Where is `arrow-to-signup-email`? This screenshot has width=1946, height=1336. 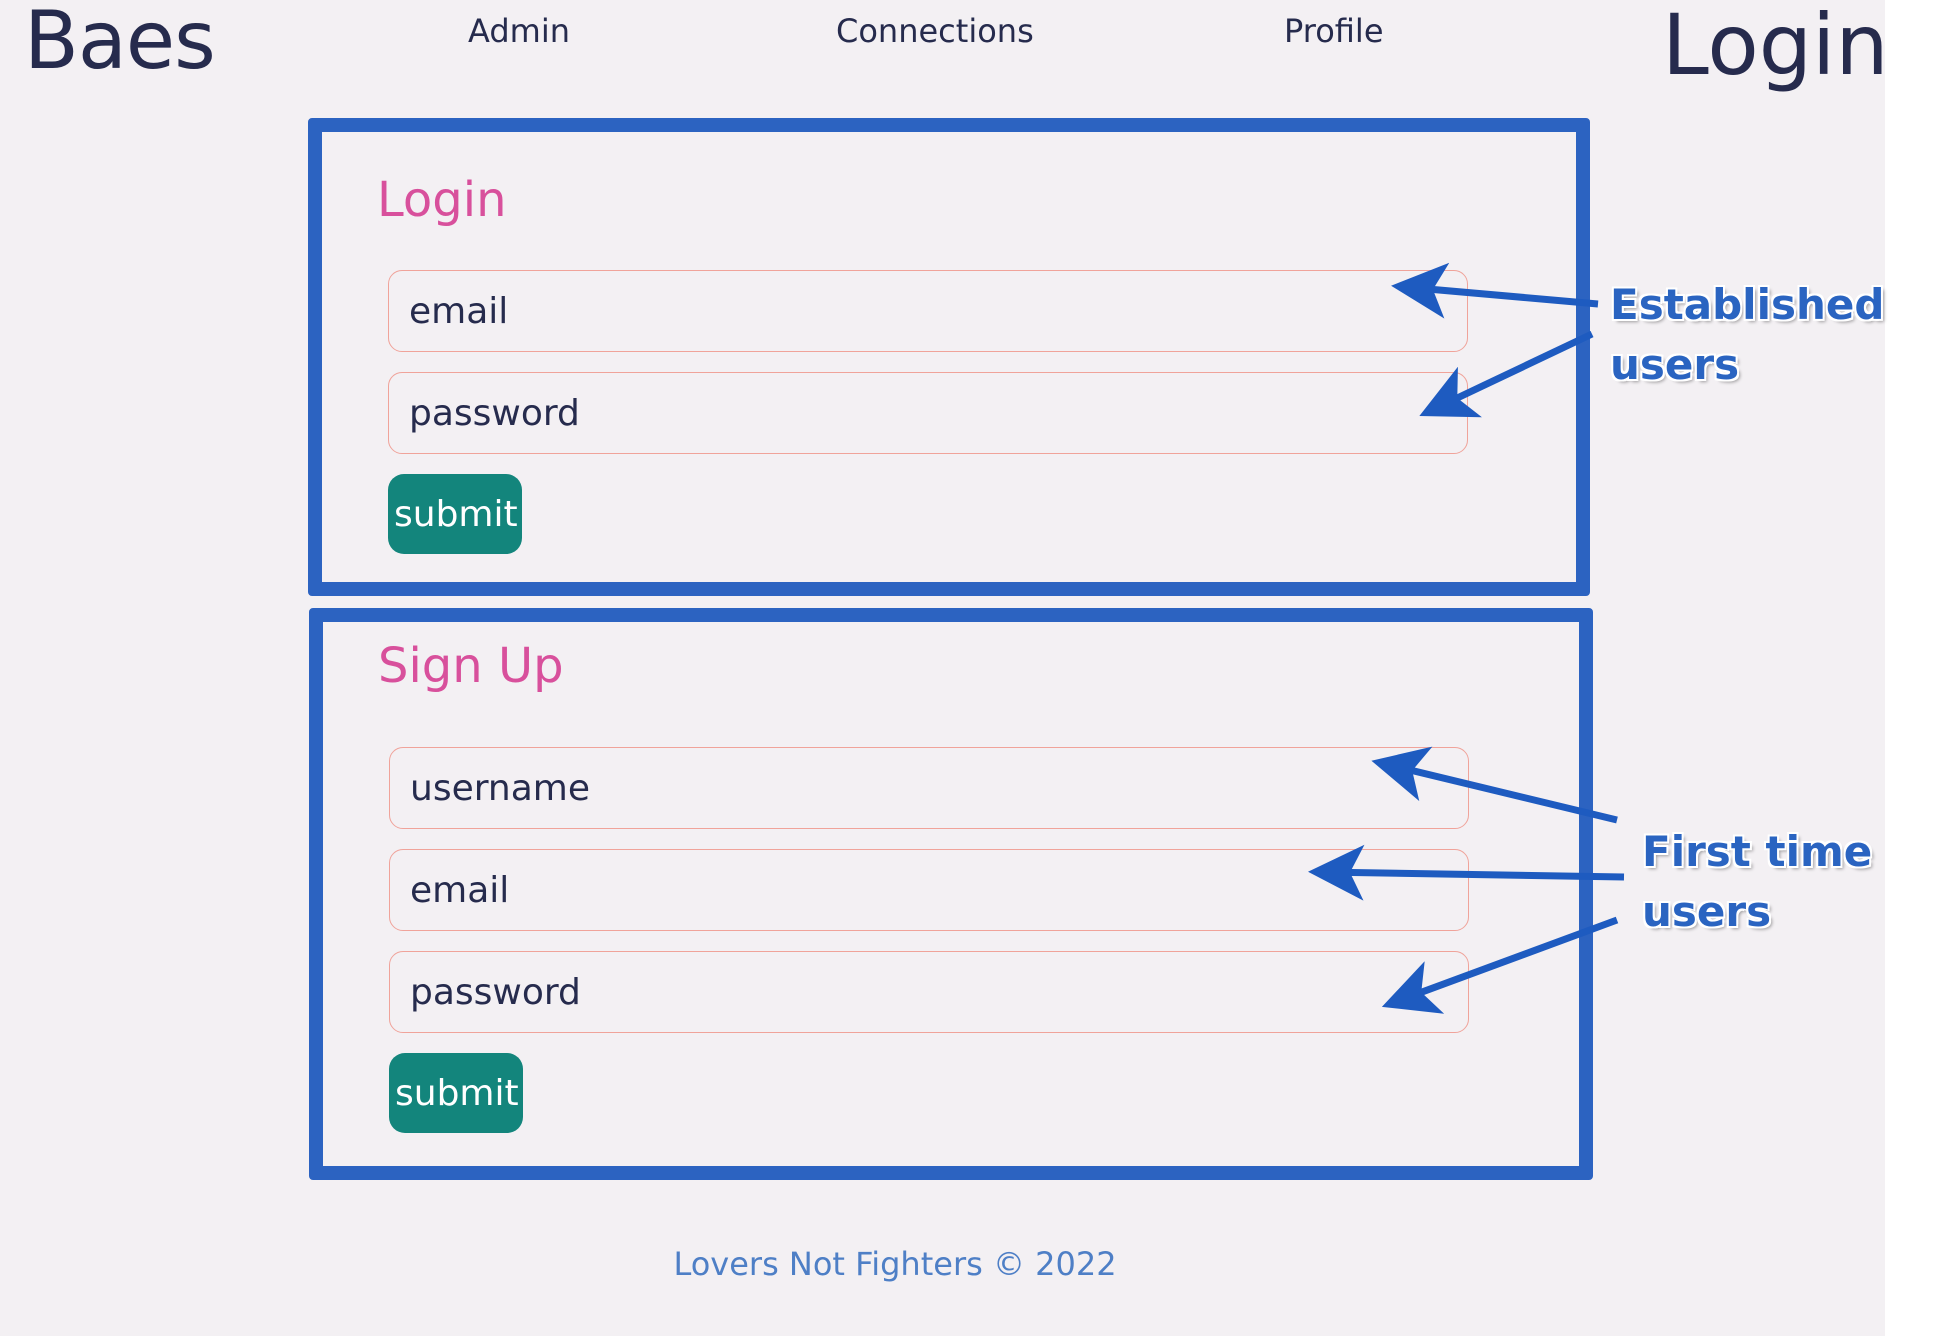 arrow-to-signup-email is located at coordinates (1466, 872).